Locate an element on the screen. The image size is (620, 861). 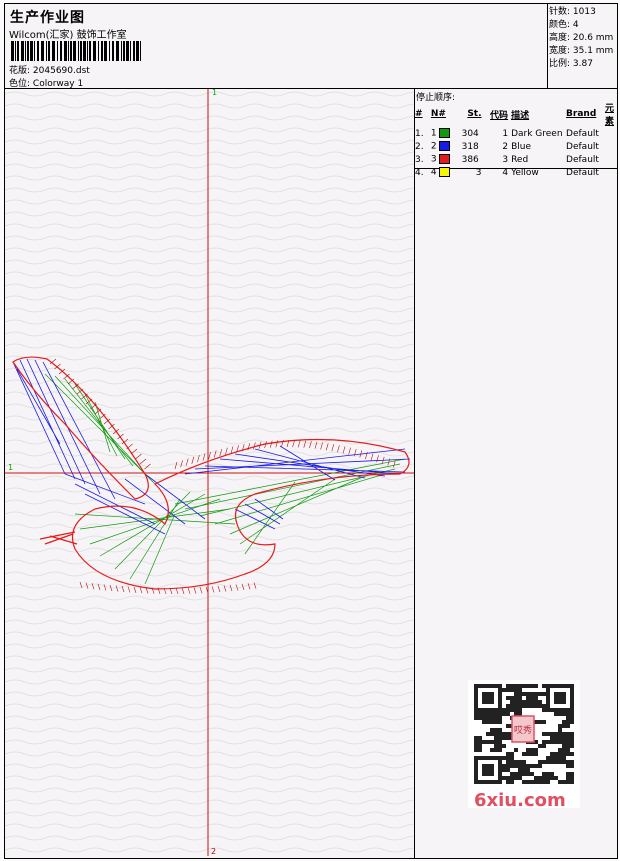
stop-row: 4. 4 3 4 Yellow Default is located at coordinates (516, 172).